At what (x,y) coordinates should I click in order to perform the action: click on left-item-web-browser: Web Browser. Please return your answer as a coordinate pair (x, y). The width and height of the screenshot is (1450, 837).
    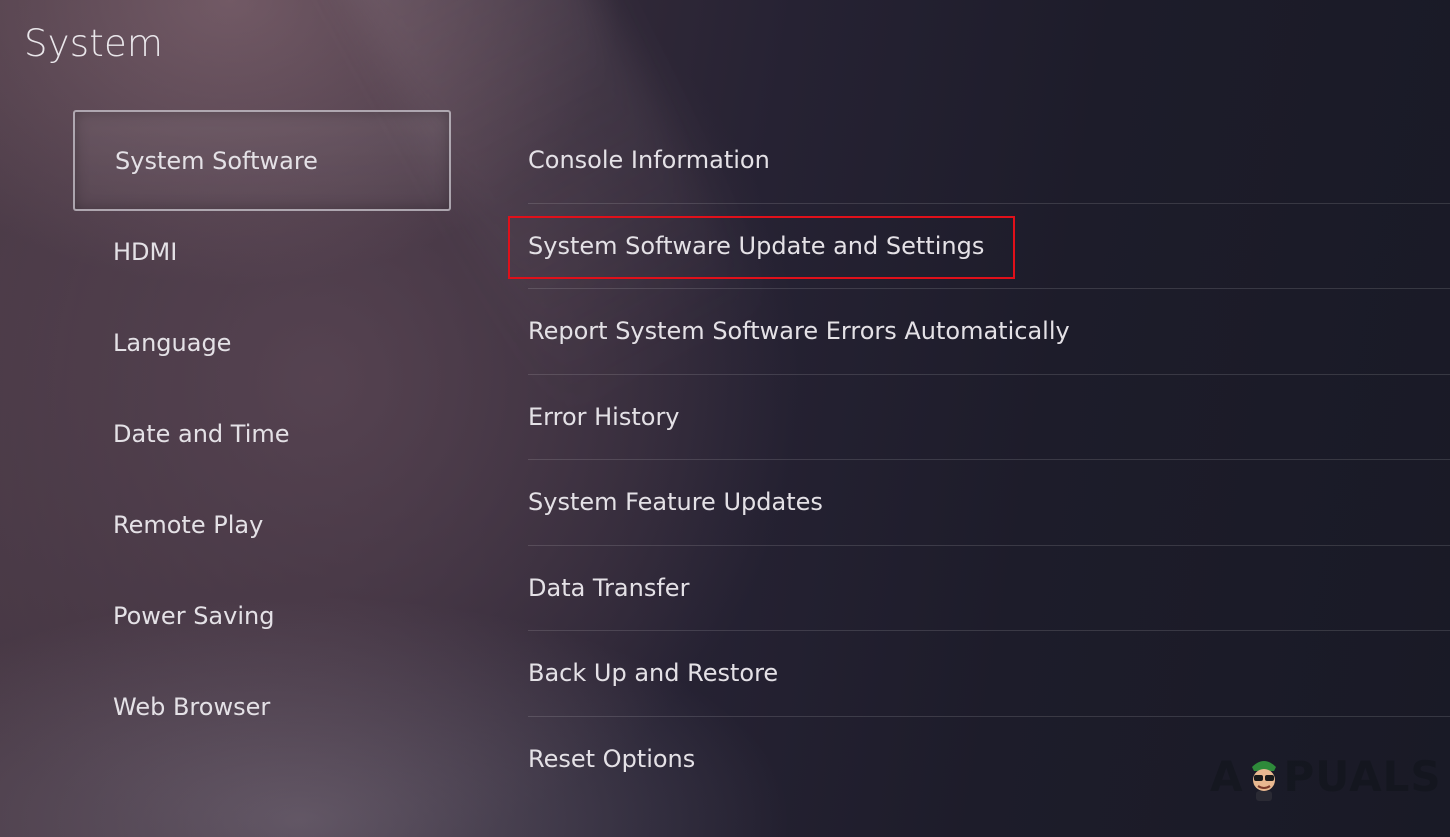
    Looking at the image, I should click on (262, 706).